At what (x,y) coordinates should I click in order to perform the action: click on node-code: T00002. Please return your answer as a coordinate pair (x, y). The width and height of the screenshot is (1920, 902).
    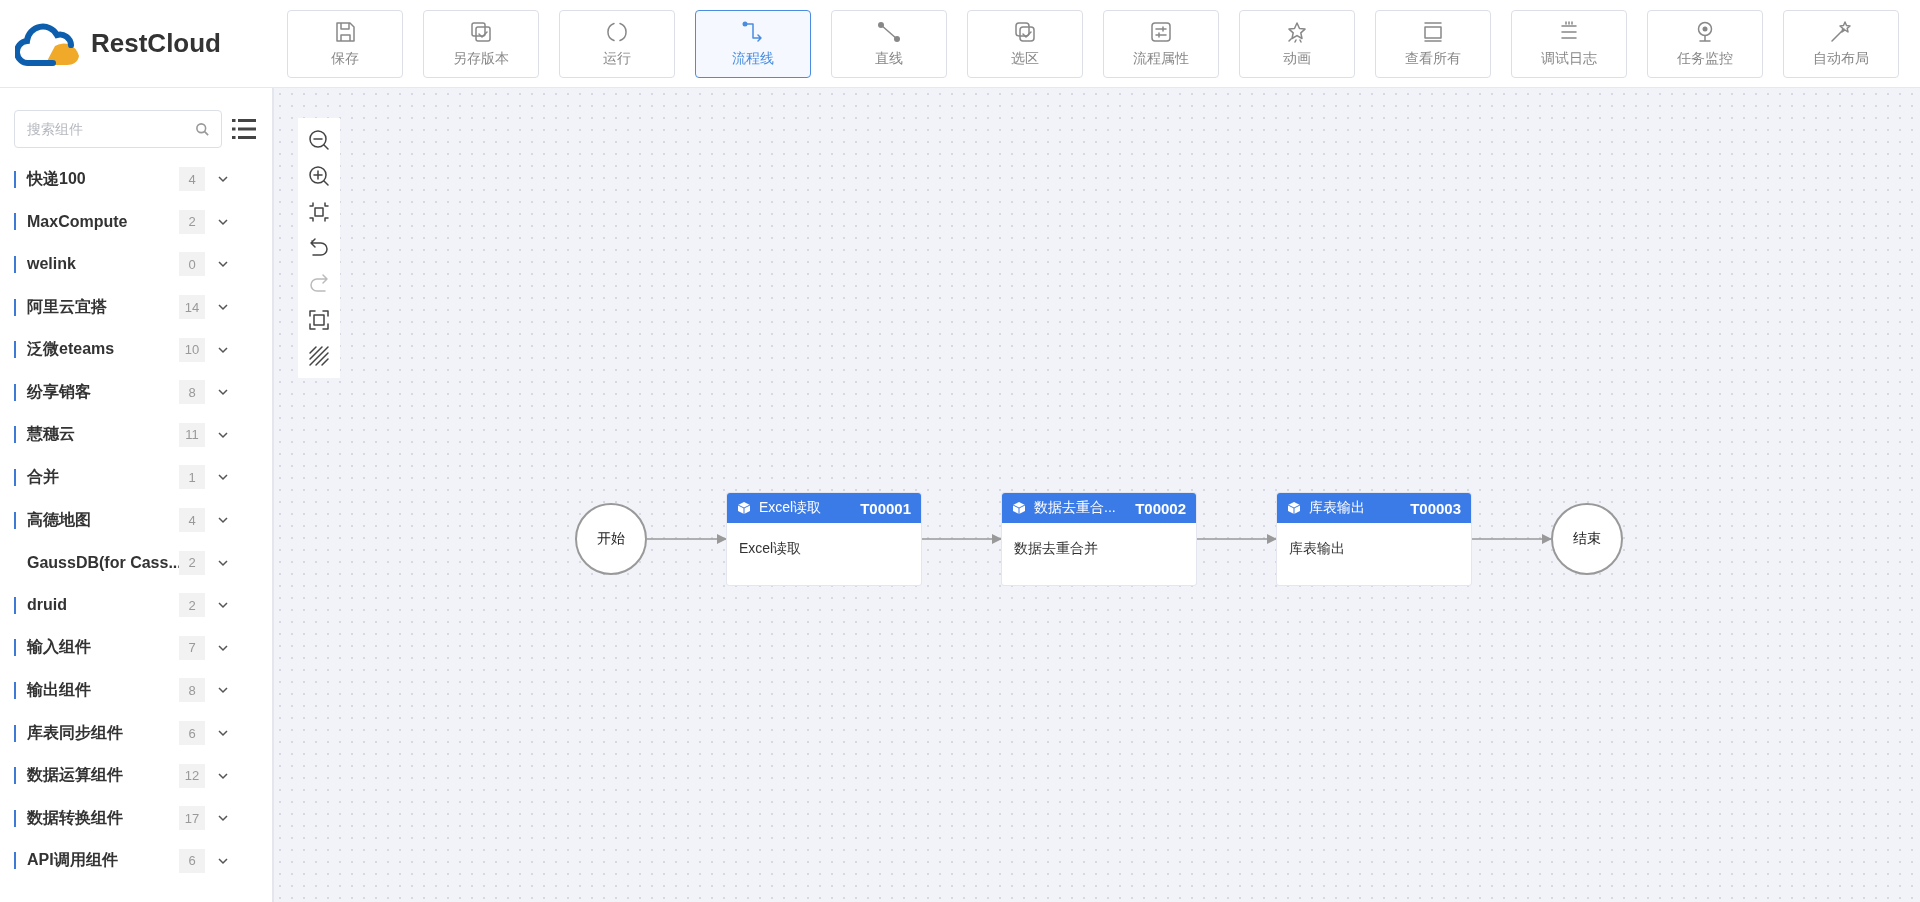
    Looking at the image, I should click on (1160, 508).